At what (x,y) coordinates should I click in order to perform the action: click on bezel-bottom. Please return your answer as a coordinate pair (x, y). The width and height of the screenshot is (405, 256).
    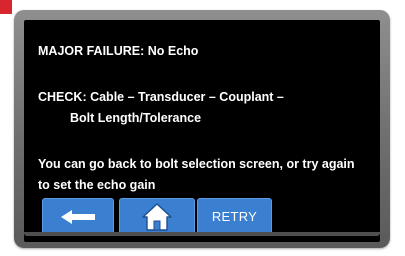
    Looking at the image, I should click on (202, 234).